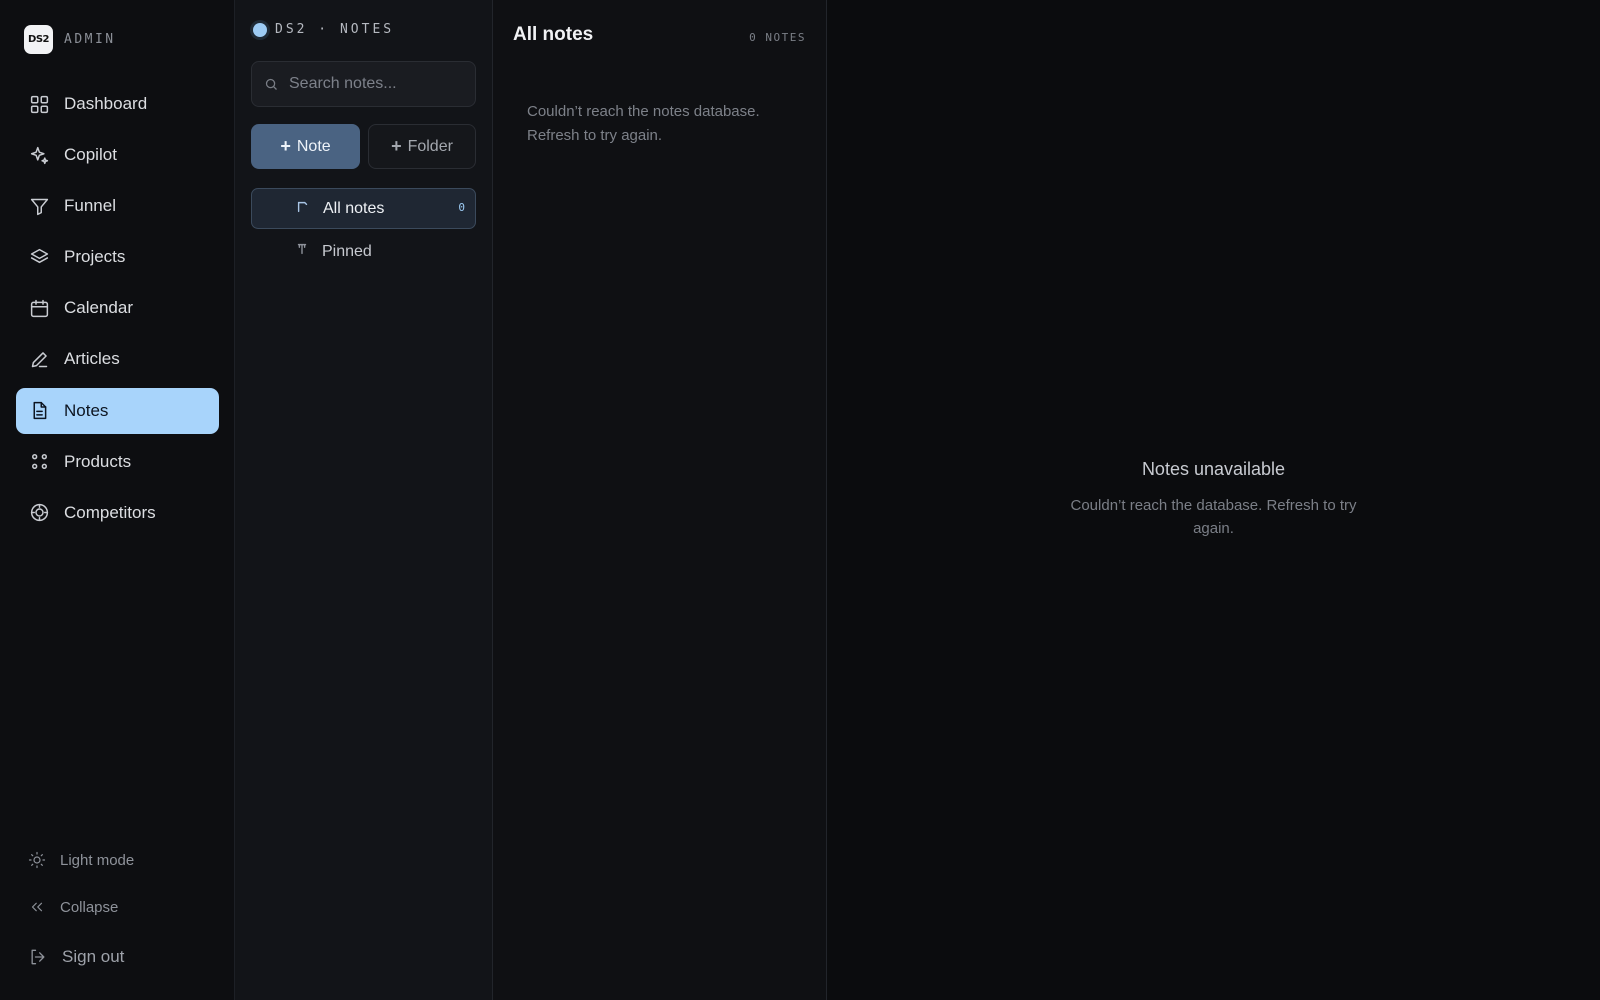  What do you see at coordinates (461, 207) in the screenshot?
I see `folder-count: 0` at bounding box center [461, 207].